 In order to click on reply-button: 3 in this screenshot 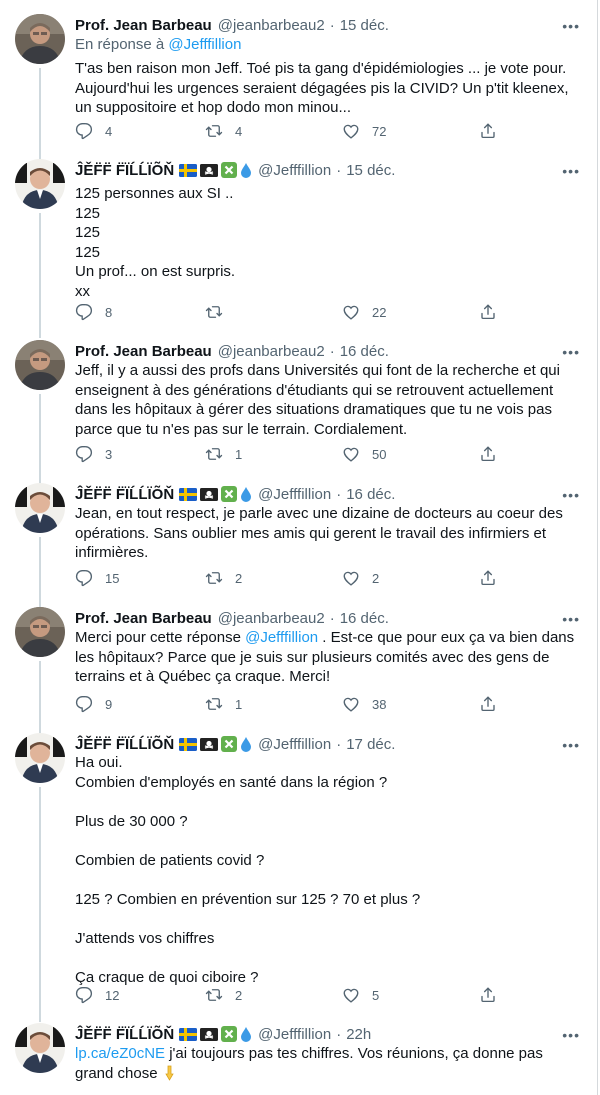, I will do `click(93, 454)`.